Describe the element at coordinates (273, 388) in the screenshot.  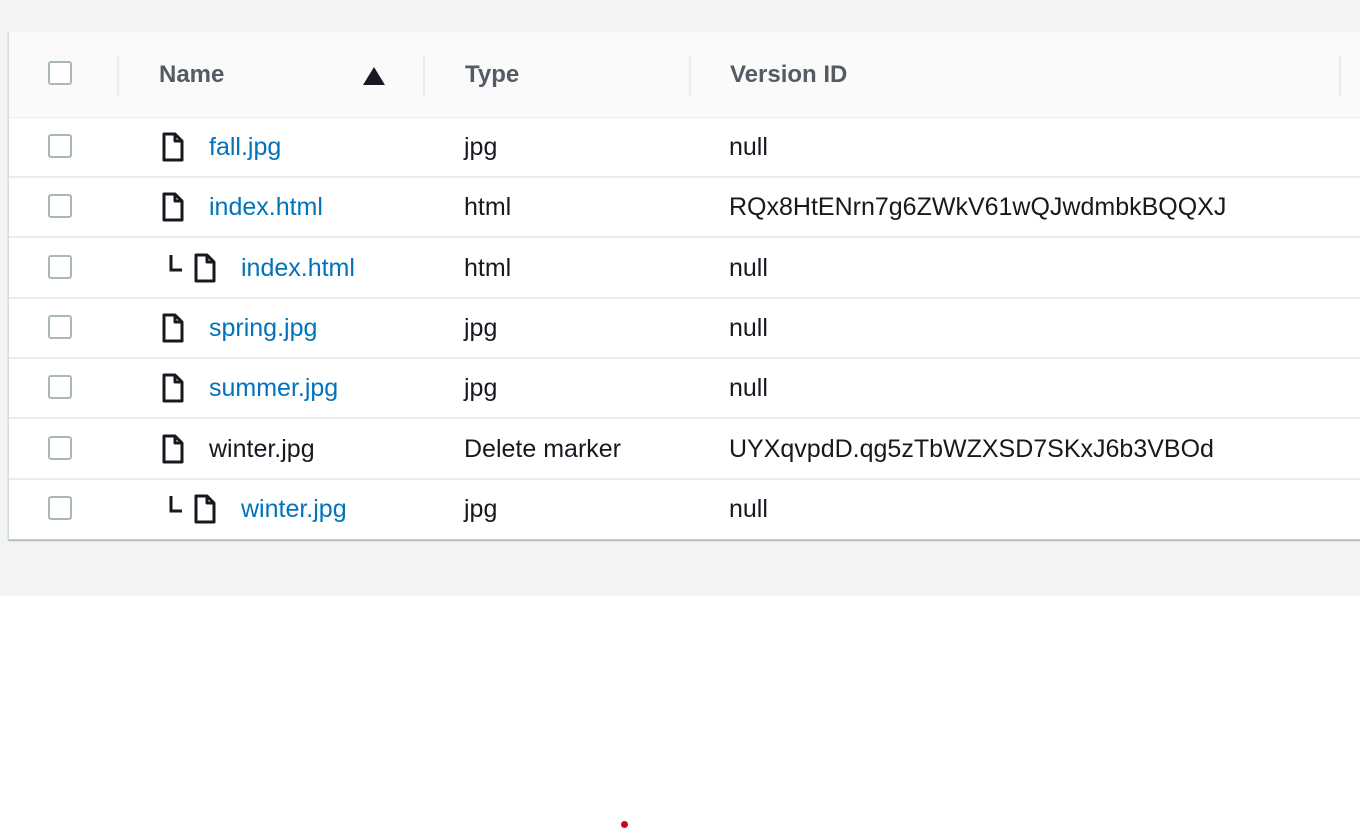
I see `object-name-link: summer.jpg` at that location.